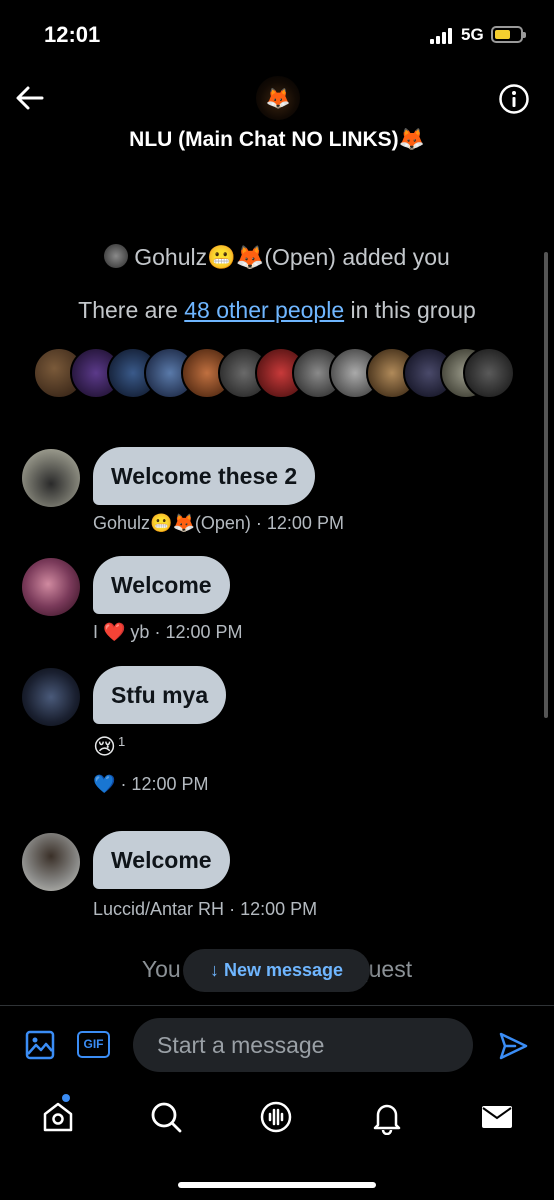  Describe the element at coordinates (508, 34) in the screenshot. I see `battery-icon` at that location.